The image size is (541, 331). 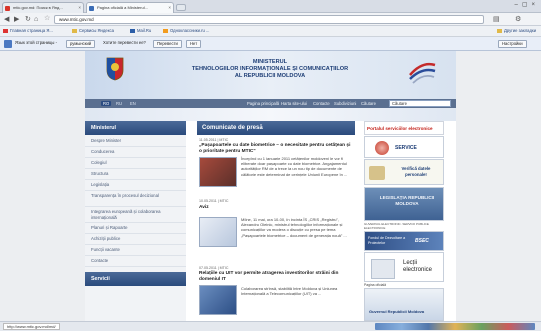 What do you see at coordinates (36, 42) in the screenshot?
I see `translate-question: Язык этой страницы -` at bounding box center [36, 42].